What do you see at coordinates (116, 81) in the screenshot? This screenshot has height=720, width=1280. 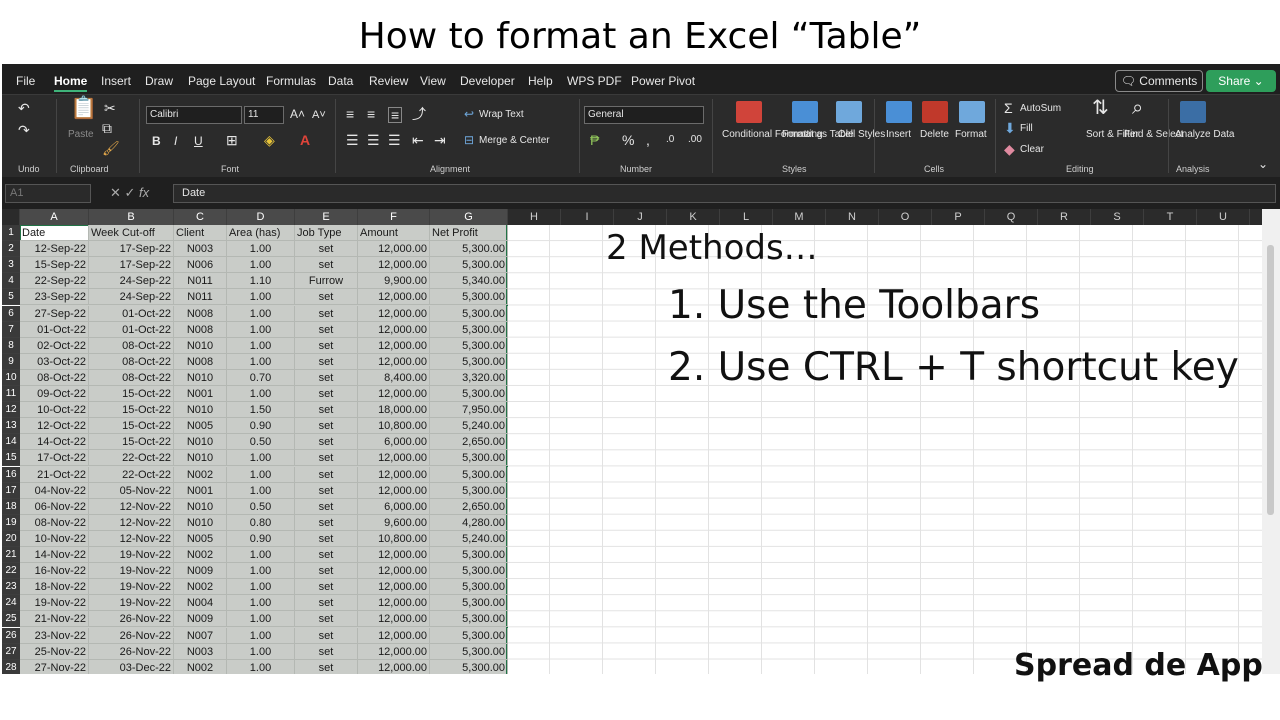 I see `menu-insert: Insert` at bounding box center [116, 81].